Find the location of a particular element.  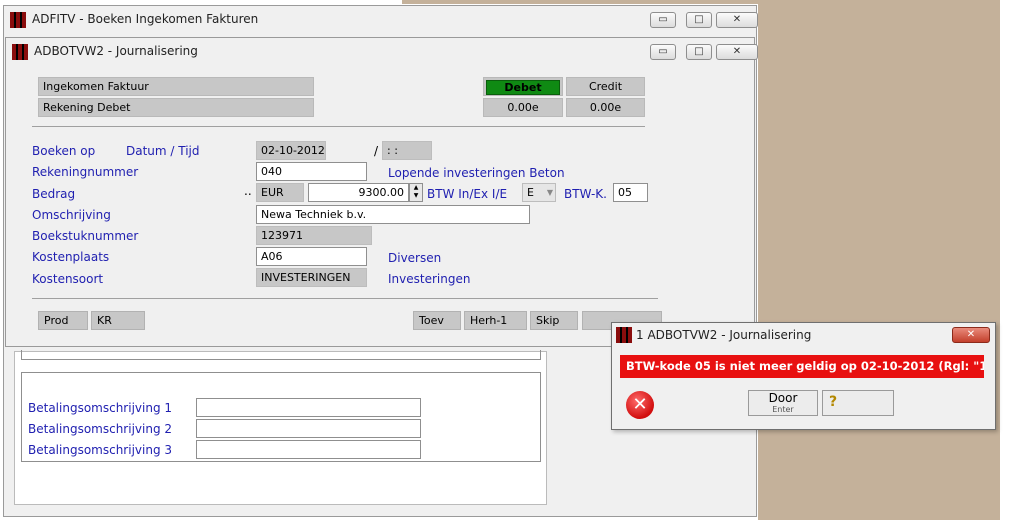

description-label: Omschrijving is located at coordinates (71, 215).